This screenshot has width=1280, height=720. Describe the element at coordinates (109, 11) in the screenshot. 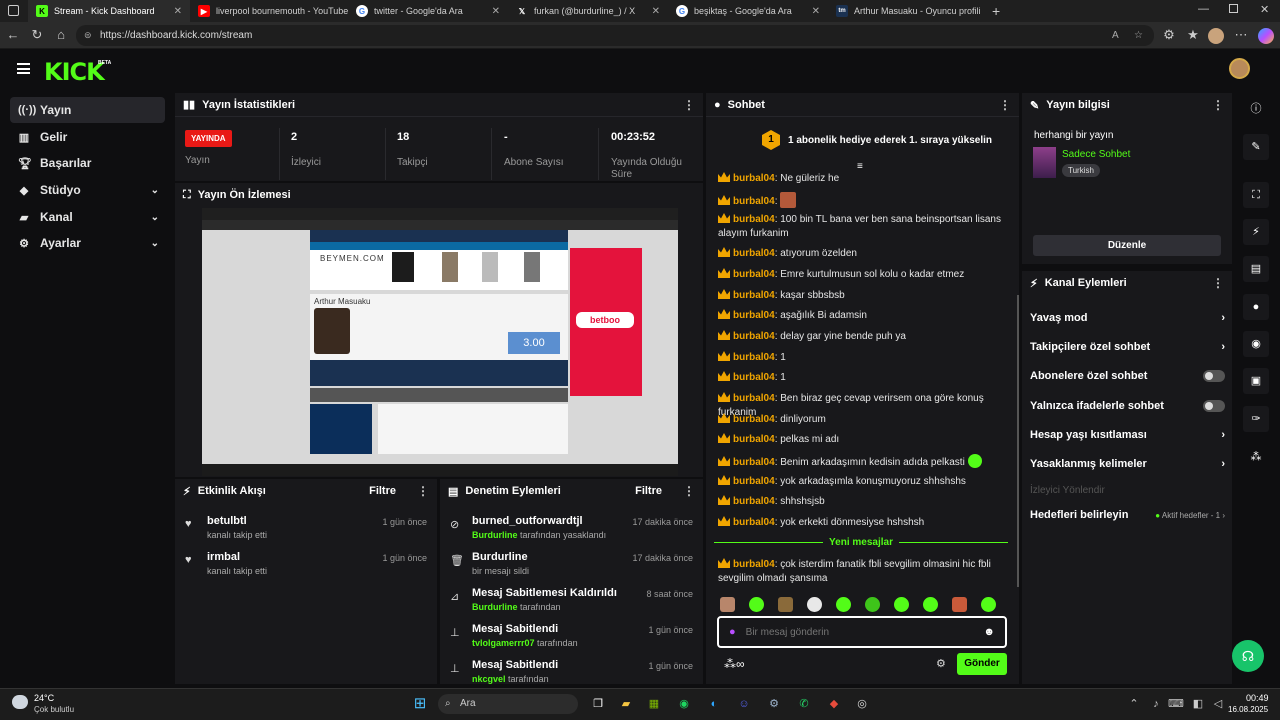

I see `tab-kick-dashboard: K Stream - Kick Dashboard ✕` at that location.